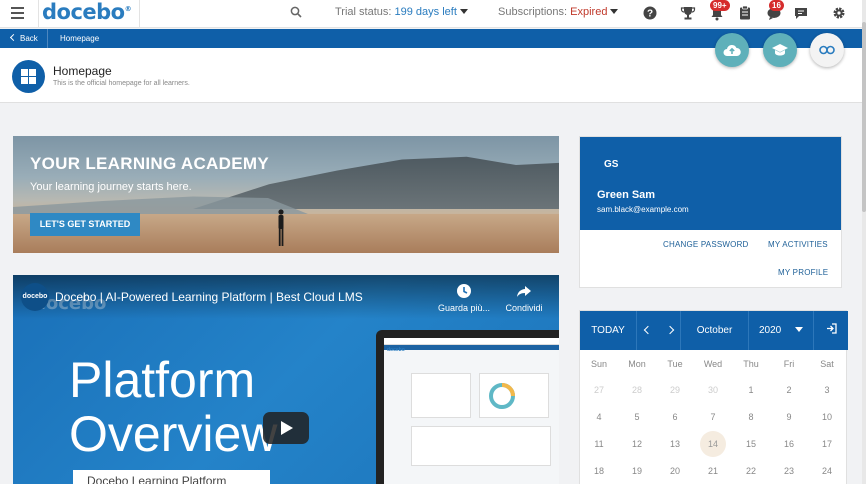 The width and height of the screenshot is (866, 484). What do you see at coordinates (688, 13) in the screenshot?
I see `trophy-icon` at bounding box center [688, 13].